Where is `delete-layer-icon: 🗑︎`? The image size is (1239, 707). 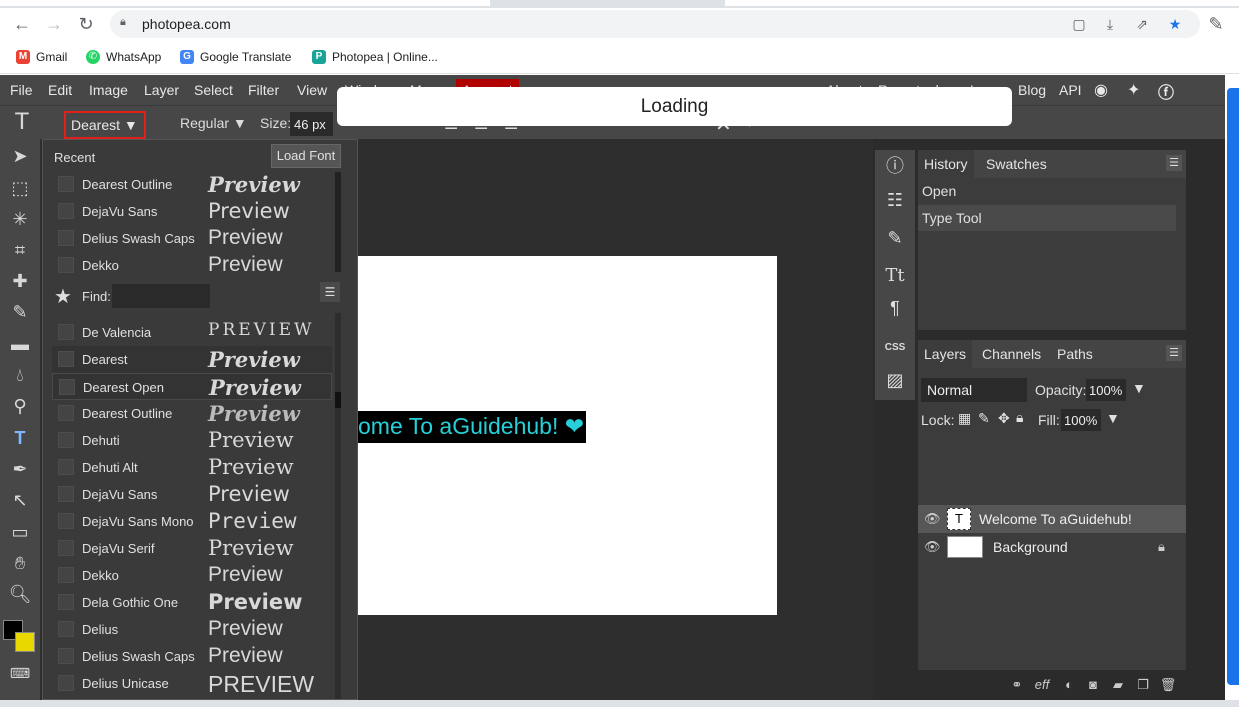
delete-layer-icon: 🗑︎ is located at coordinates (1168, 686).